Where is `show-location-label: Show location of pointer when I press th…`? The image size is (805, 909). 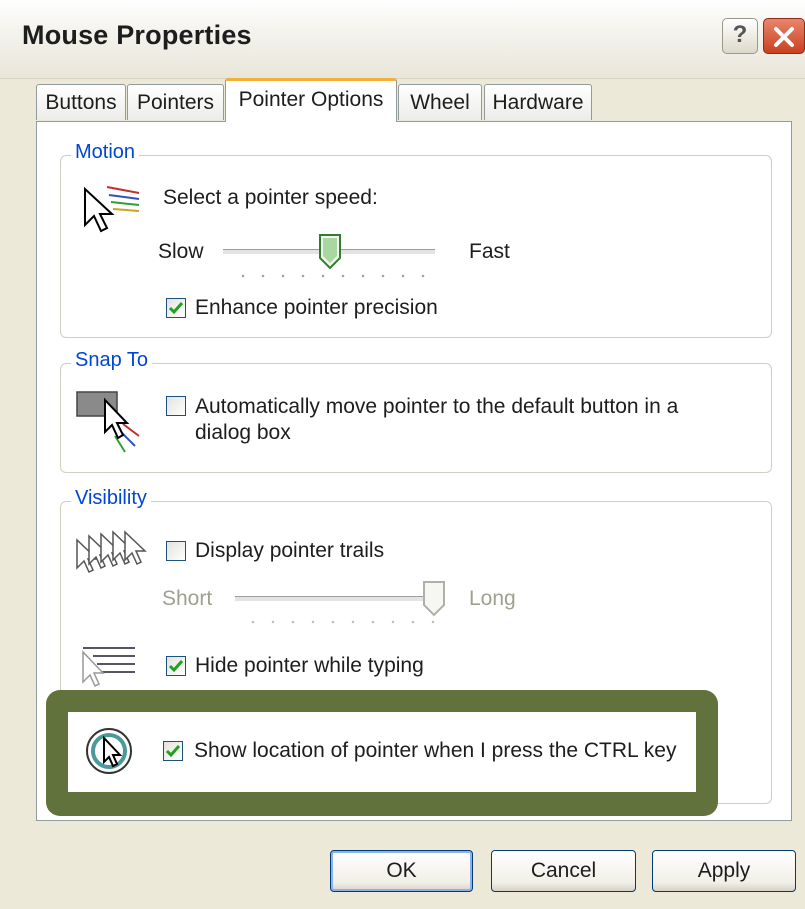
show-location-label: Show location of pointer when I press th… is located at coordinates (435, 750).